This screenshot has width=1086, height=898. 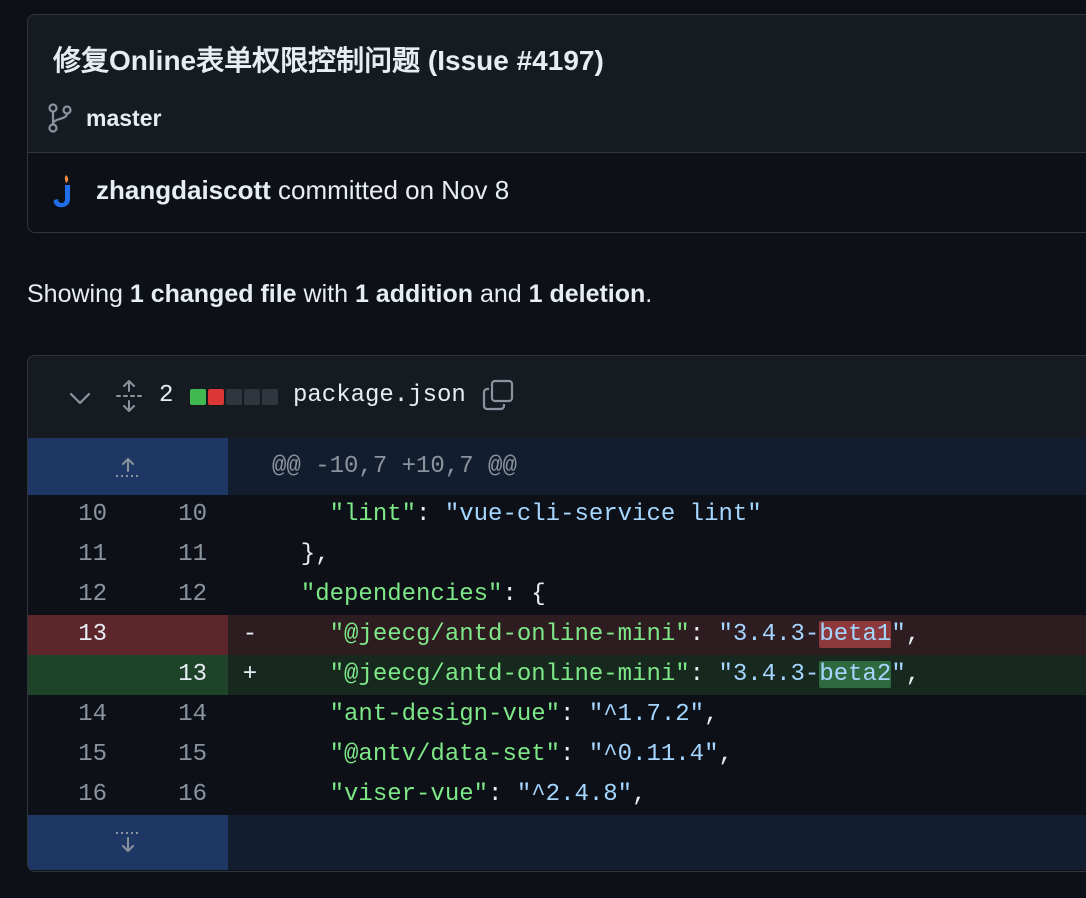 I want to click on new-line-number: 15, so click(x=178, y=755).